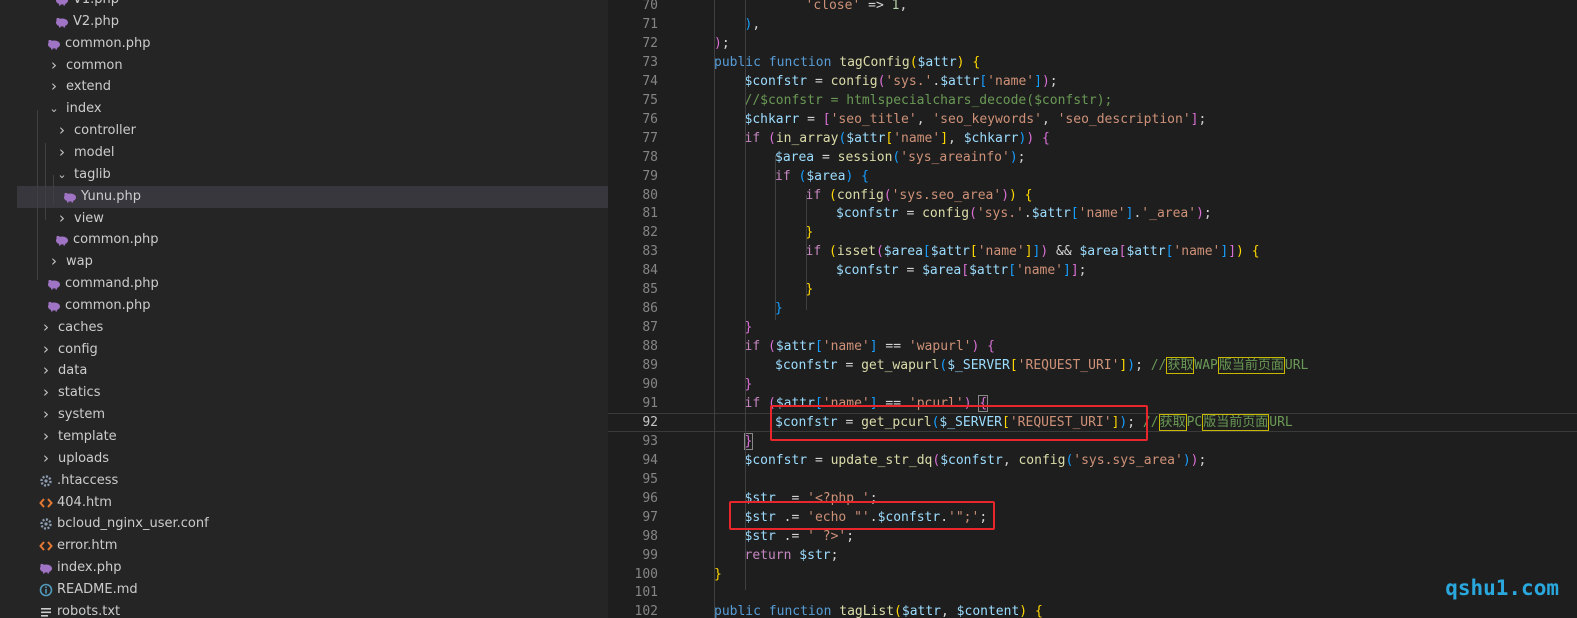 The height and width of the screenshot is (618, 1577). What do you see at coordinates (81, 327) in the screenshot?
I see `folder-label: caches` at bounding box center [81, 327].